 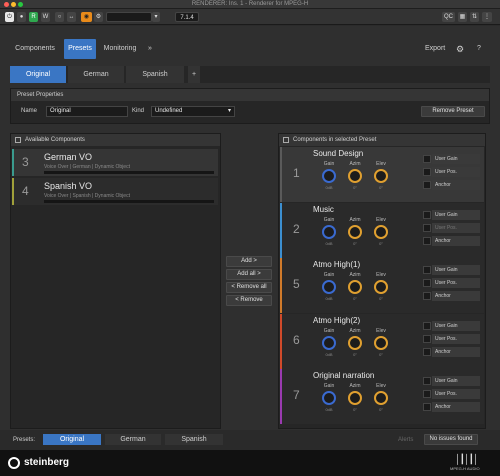 I want to click on record-icon: ●, so click(x=21, y=17).